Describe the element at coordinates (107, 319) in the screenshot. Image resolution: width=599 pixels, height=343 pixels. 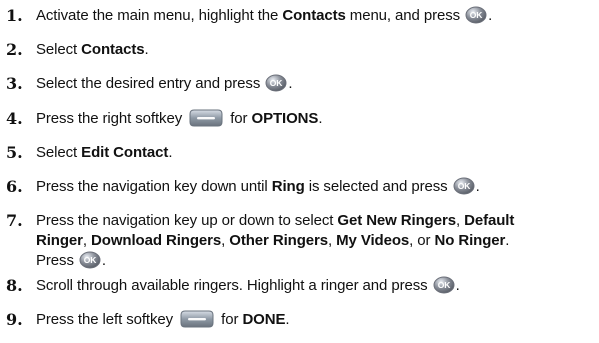
I see `text-segment: Press the left softkey` at that location.